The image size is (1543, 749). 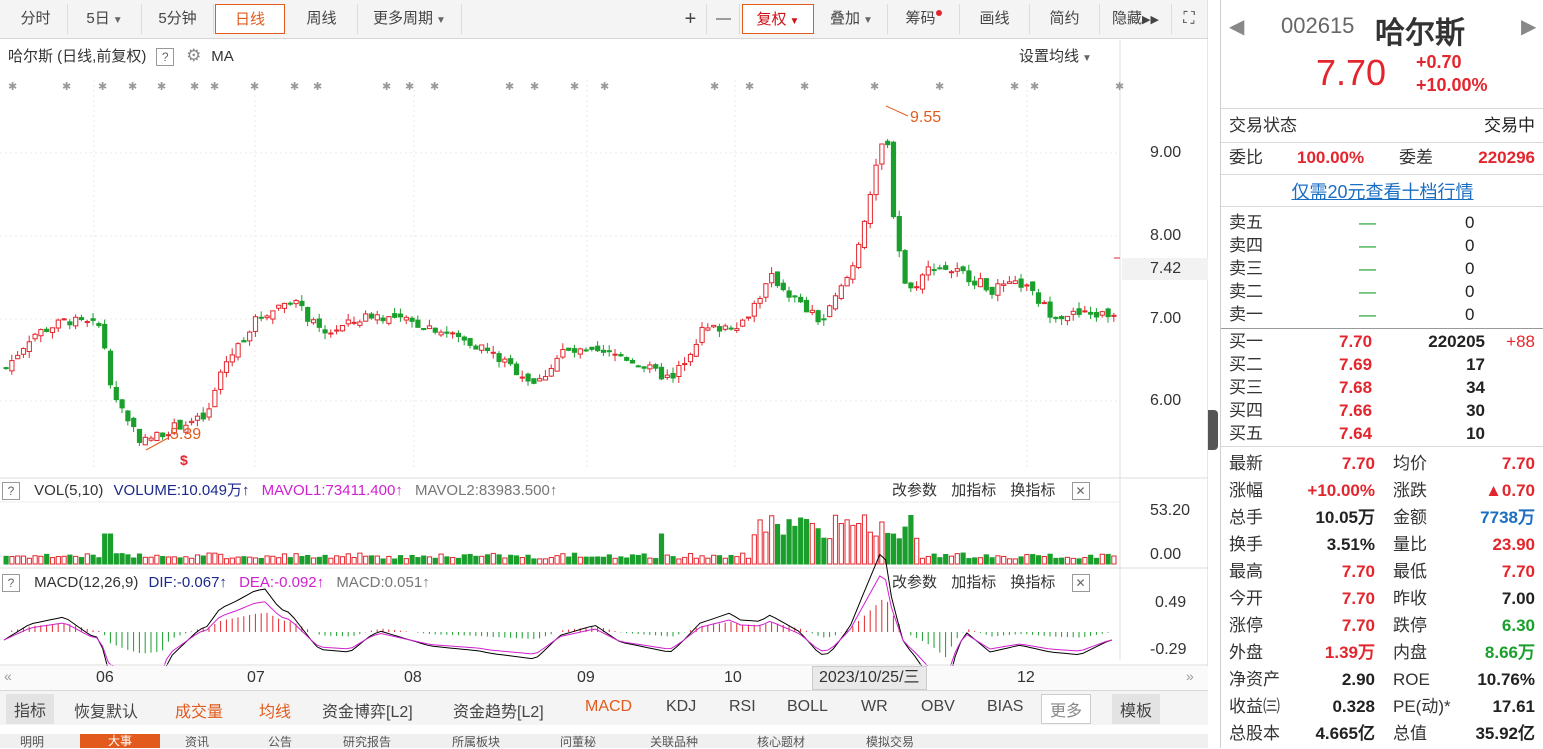 I want to click on prev-stock-icon: ◀, so click(x=1236, y=26).